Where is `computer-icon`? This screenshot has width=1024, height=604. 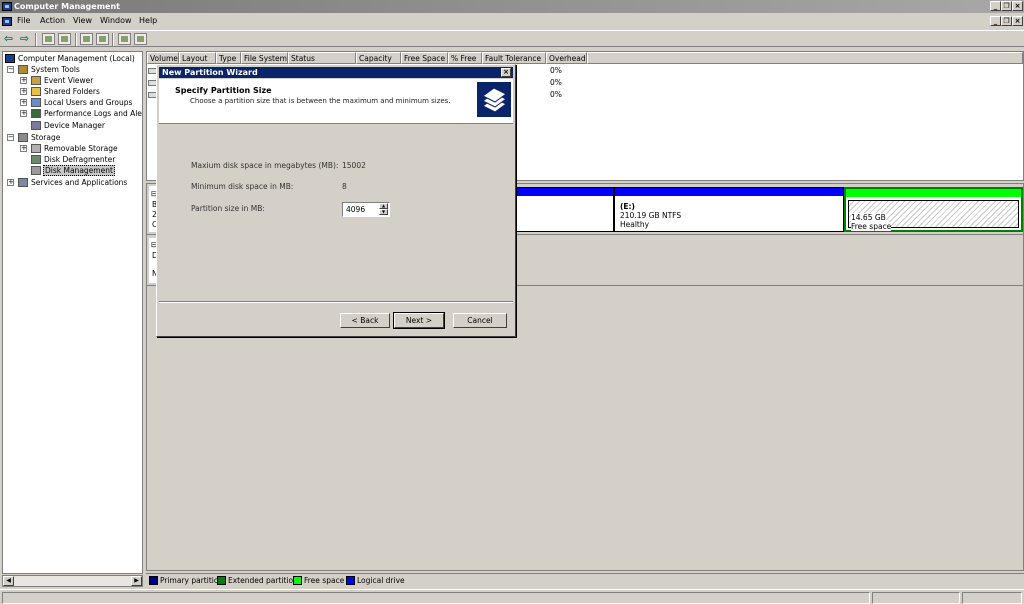
computer-icon is located at coordinates (10, 58).